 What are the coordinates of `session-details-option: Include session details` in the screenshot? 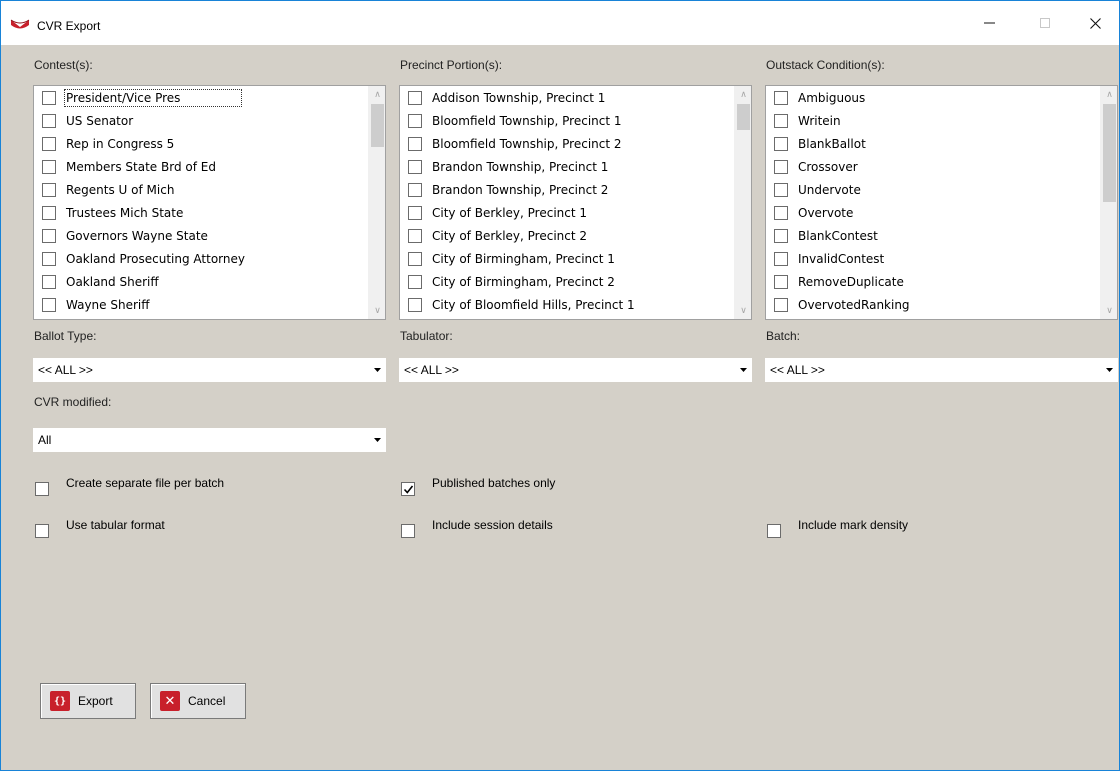 It's located at (477, 528).